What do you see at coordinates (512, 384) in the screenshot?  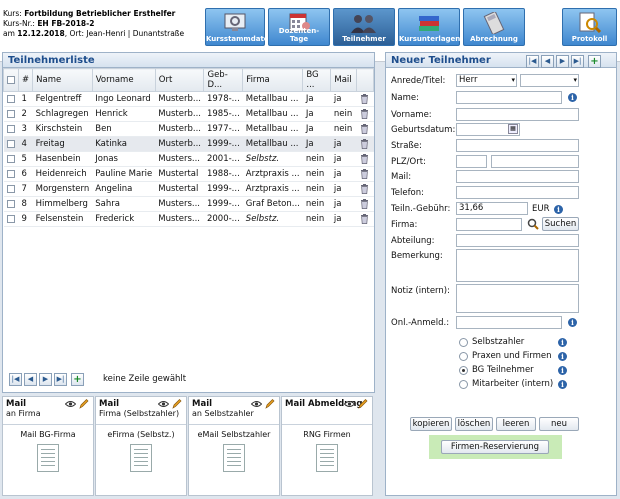 I see `radio-label: Mitarbeiter (intern)` at bounding box center [512, 384].